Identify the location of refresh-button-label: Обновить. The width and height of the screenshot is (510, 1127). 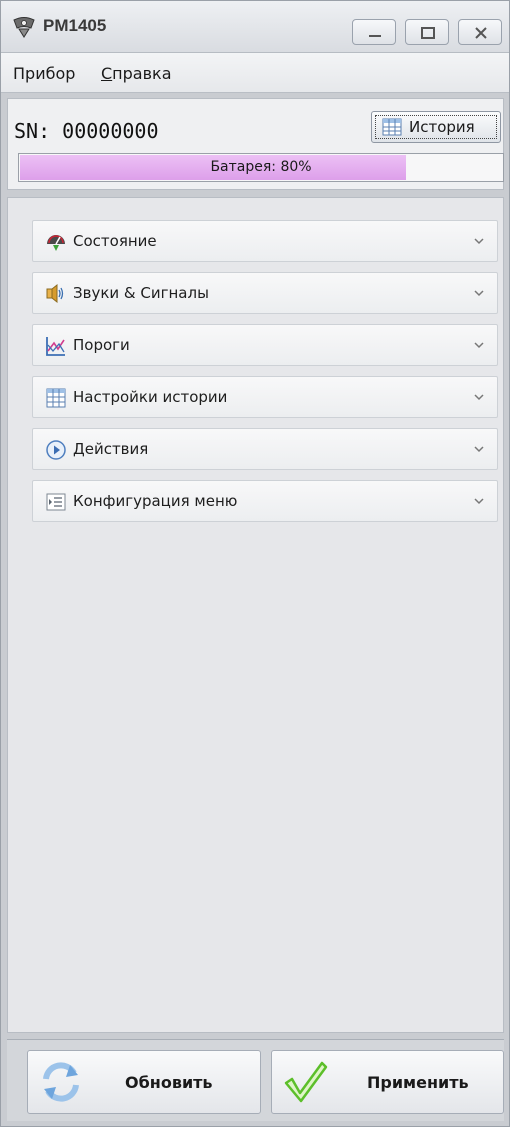
(169, 1082).